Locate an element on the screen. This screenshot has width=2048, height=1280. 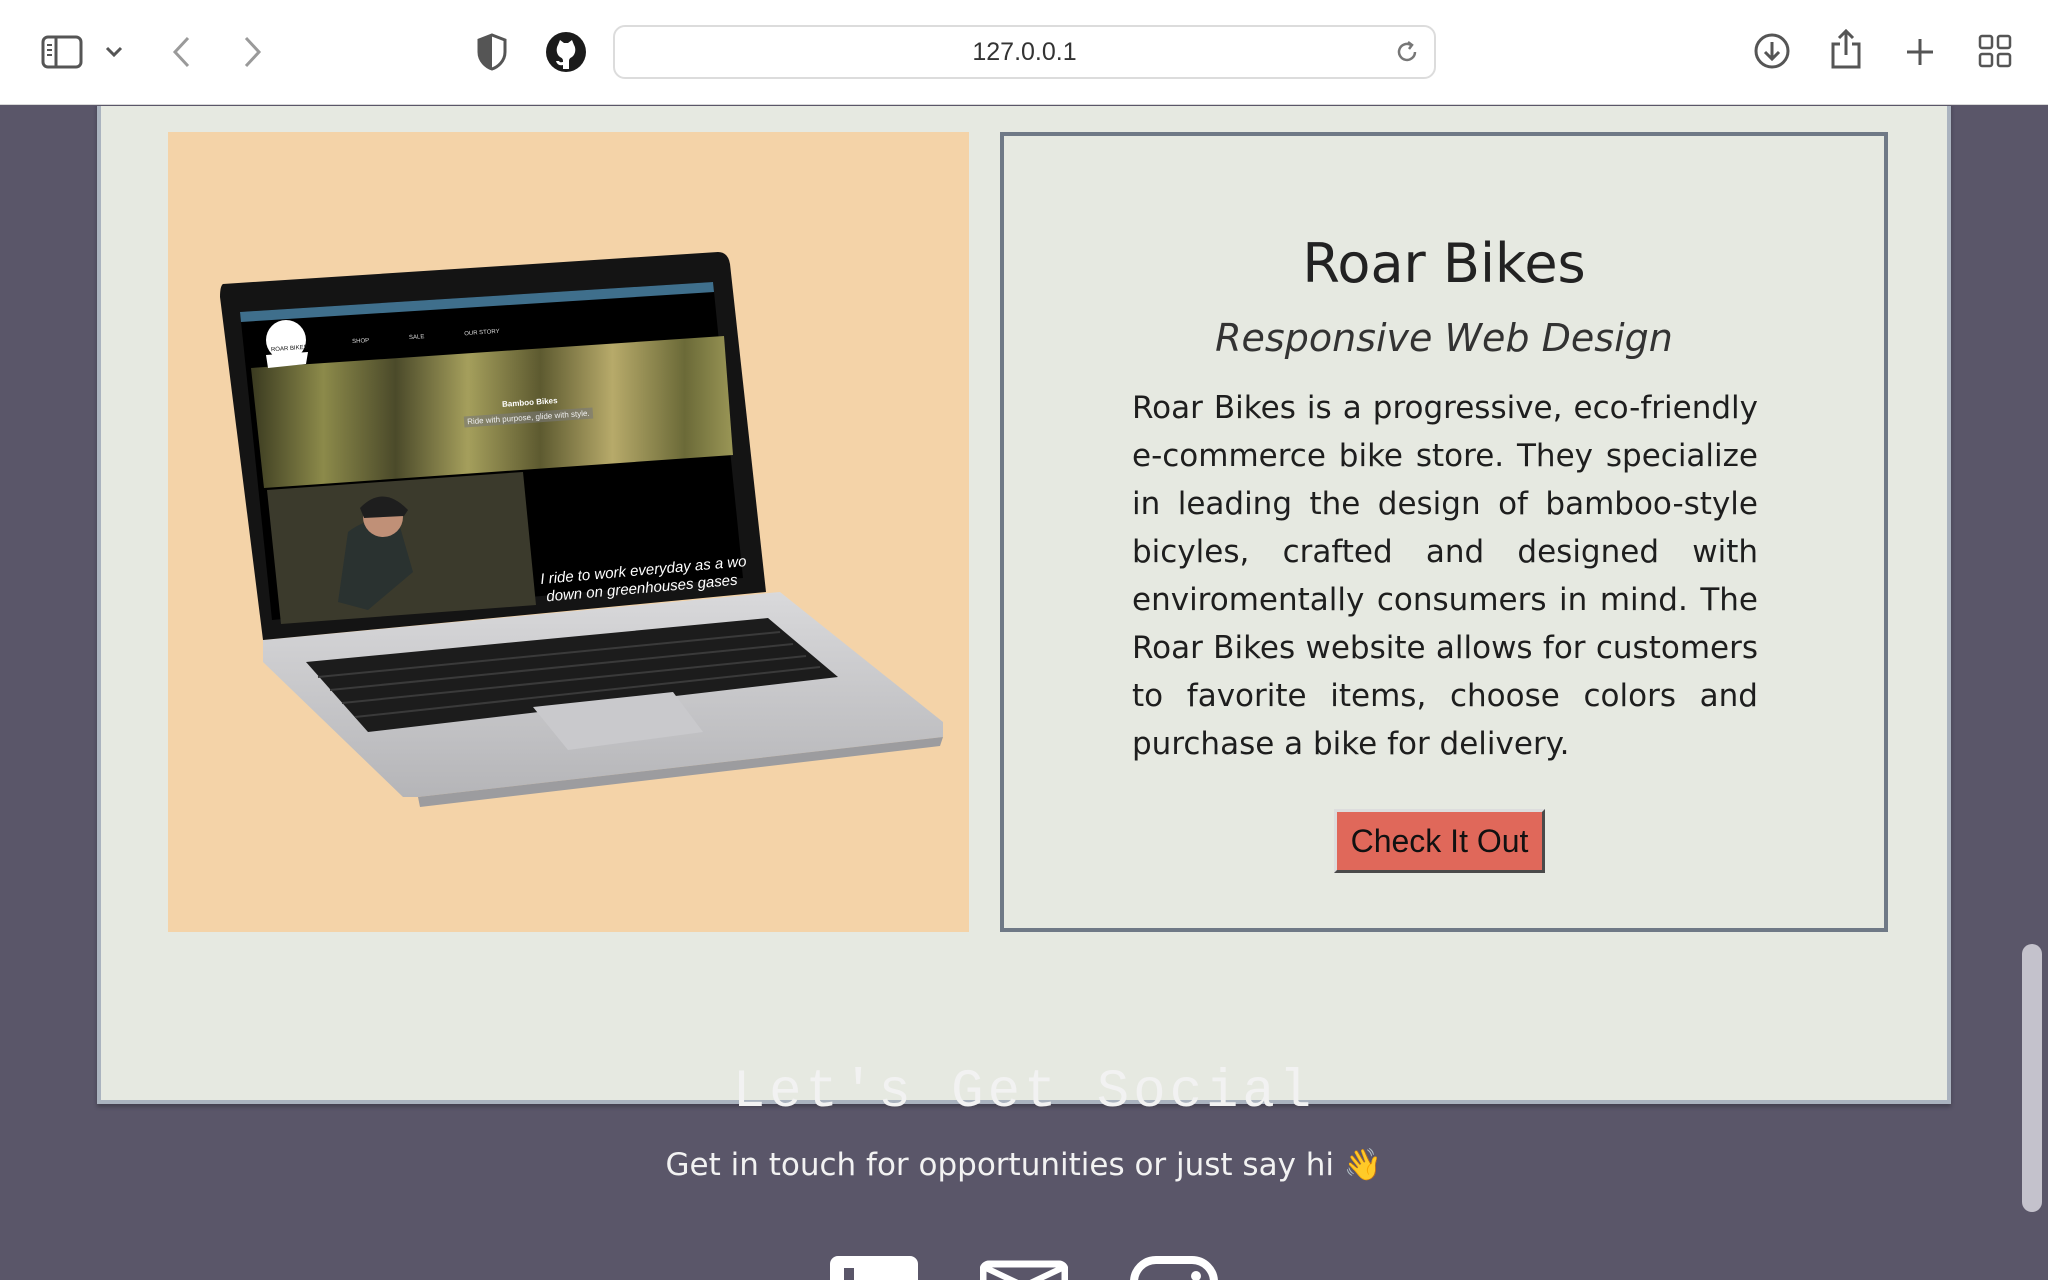
forward-arrow-icon is located at coordinates (253, 52).